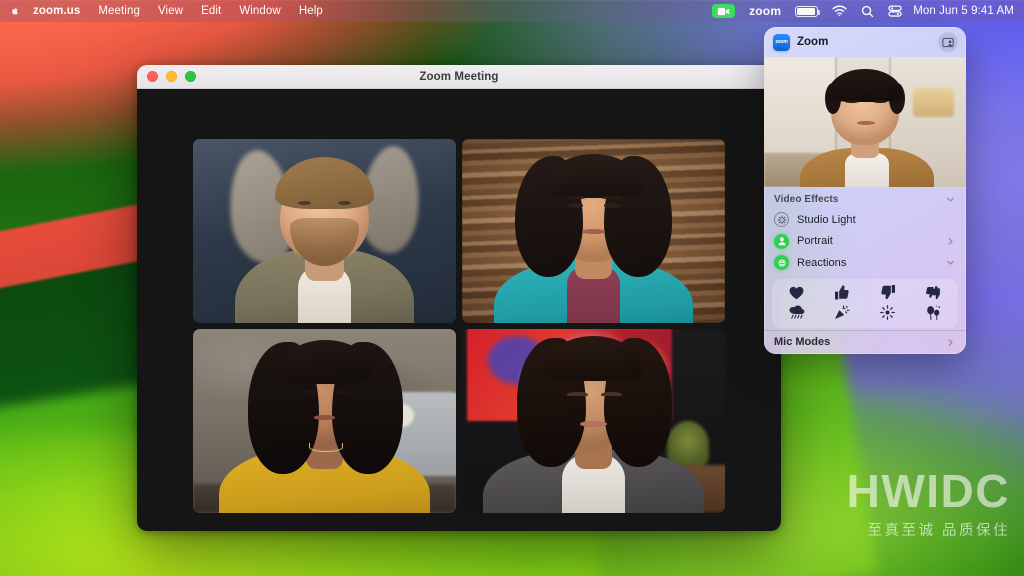 Image resolution: width=1024 pixels, height=576 pixels. What do you see at coordinates (802, 342) in the screenshot?
I see `mic-modes-label: Mic Modes` at bounding box center [802, 342].